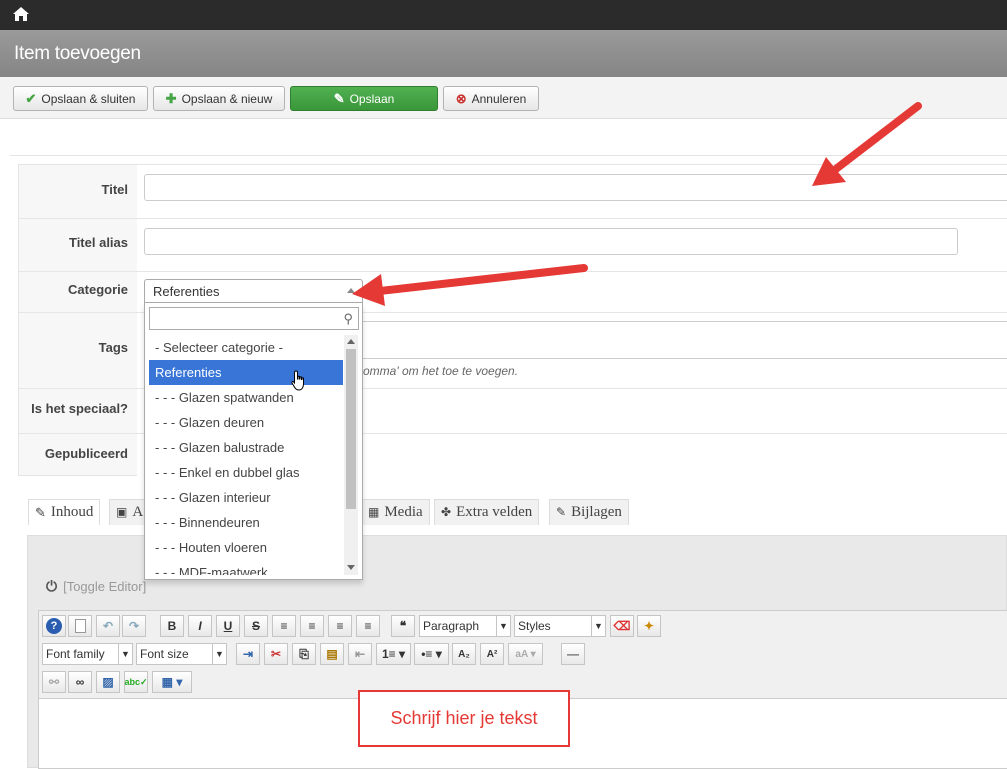 This screenshot has width=1007, height=769. What do you see at coordinates (560, 626) in the screenshot?
I see `styles-select: Styles ▼` at bounding box center [560, 626].